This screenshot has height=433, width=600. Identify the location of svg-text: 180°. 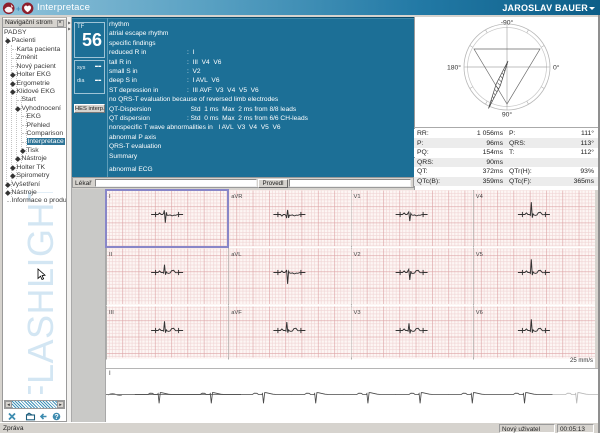
(454, 68).